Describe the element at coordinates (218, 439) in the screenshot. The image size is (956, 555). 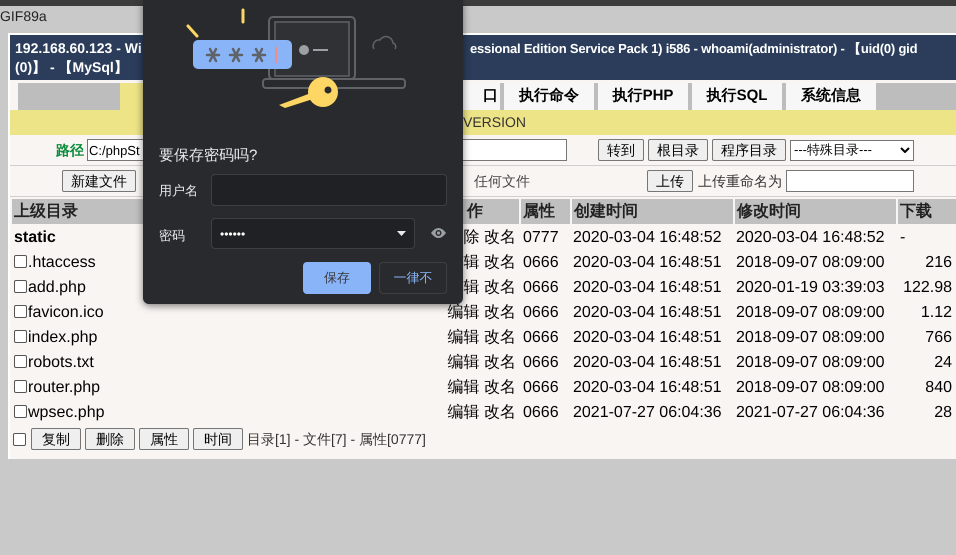
I see `form-button: 时间` at that location.